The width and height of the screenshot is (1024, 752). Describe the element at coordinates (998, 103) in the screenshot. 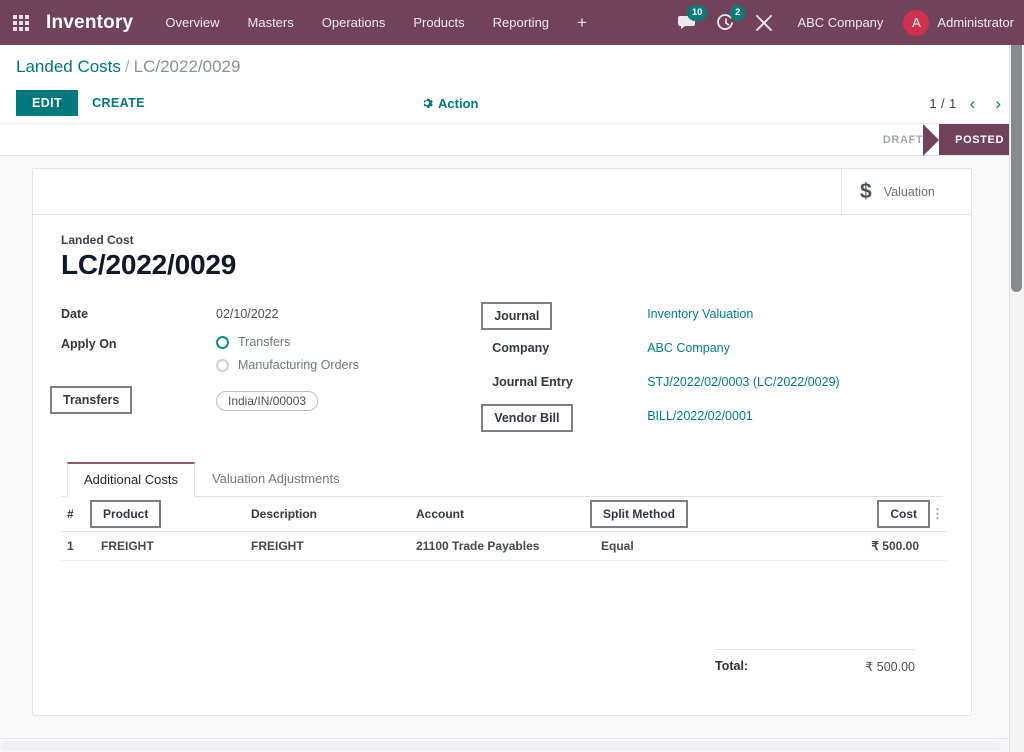

I see `pager-next-button: ›` at that location.